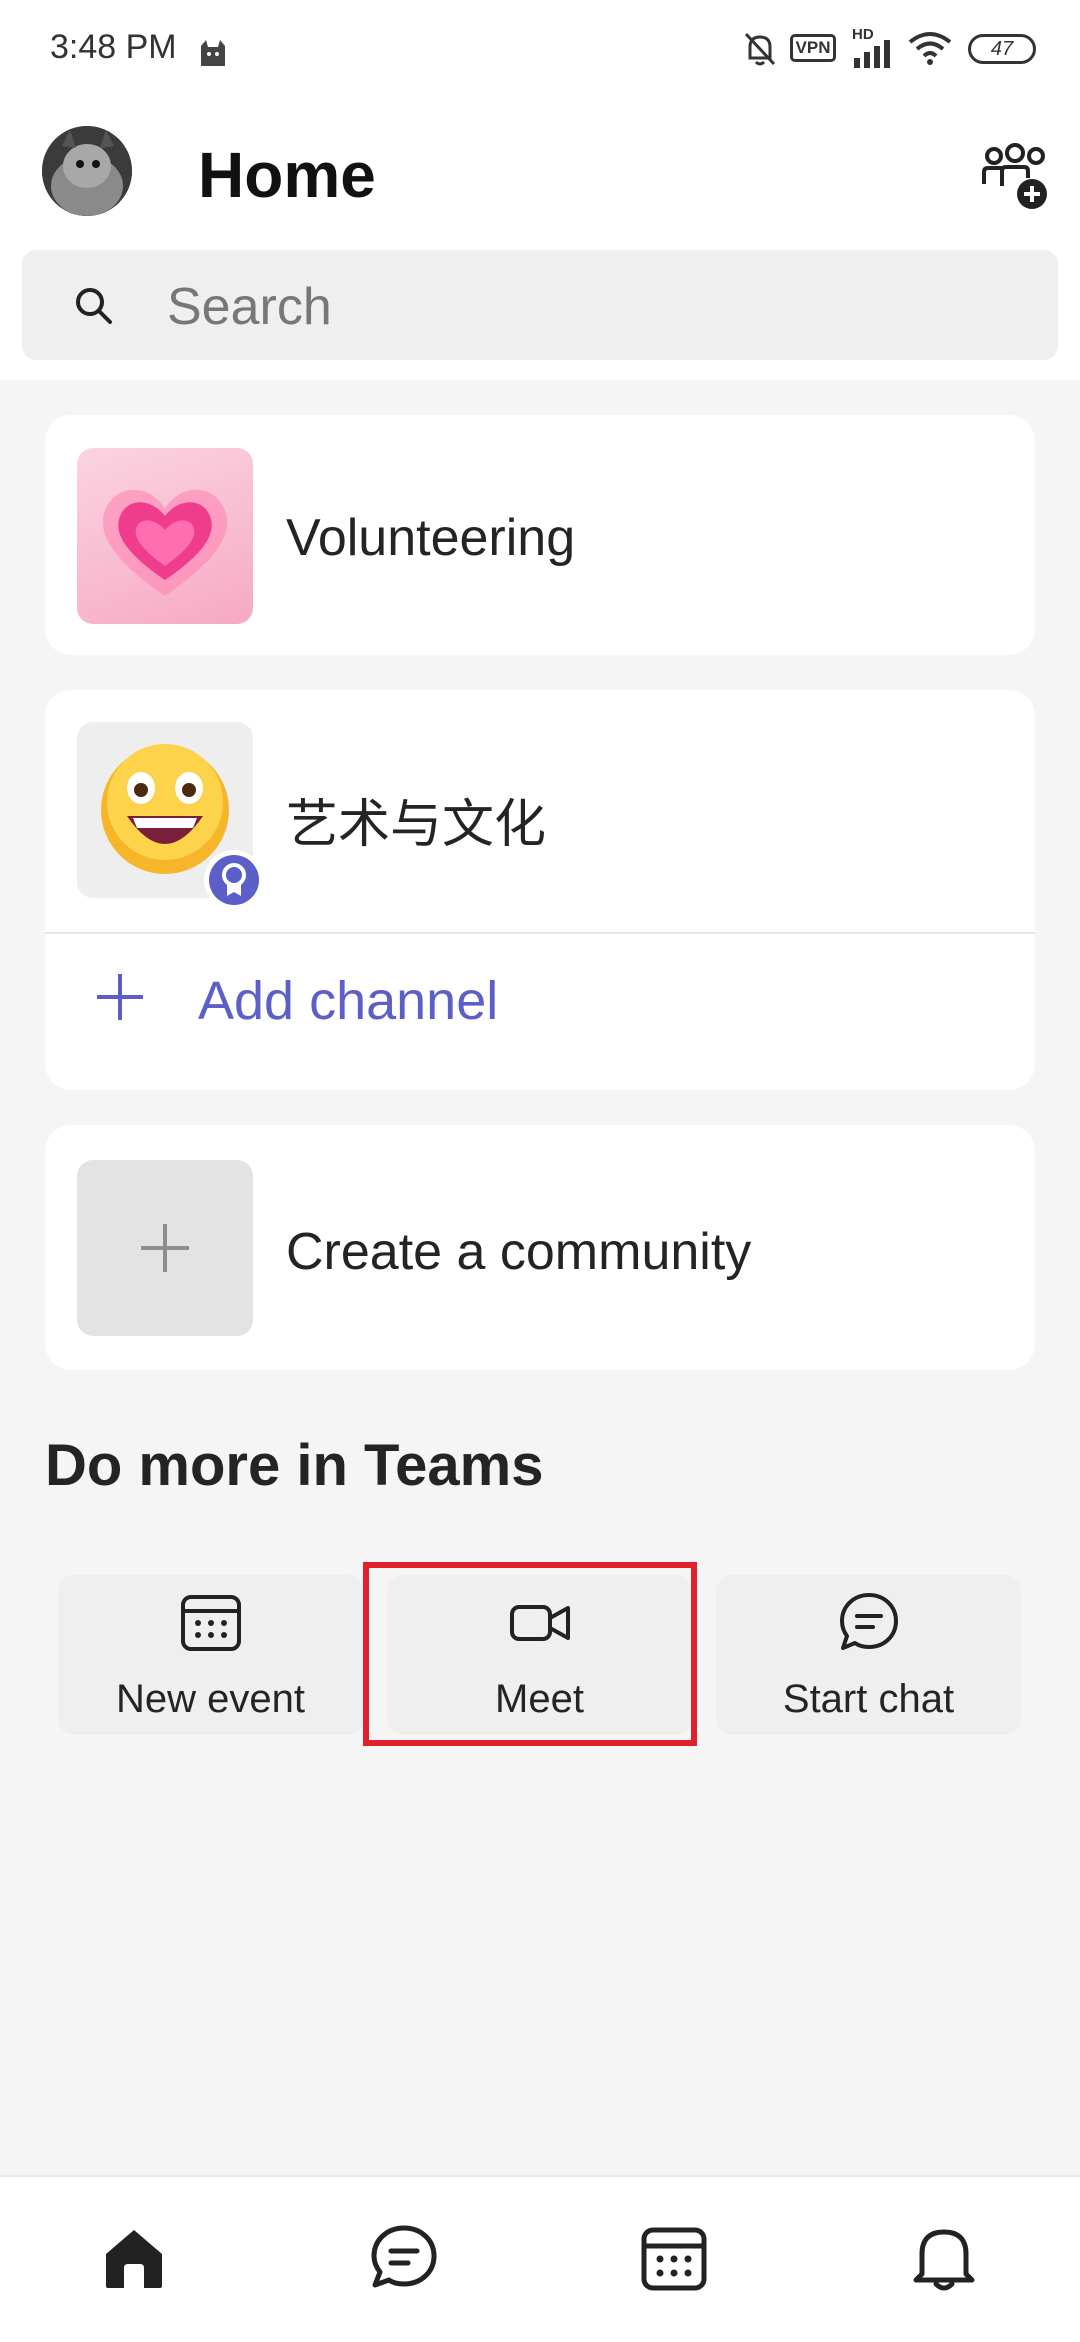  What do you see at coordinates (210, 1655) in the screenshot?
I see `new-event-button: New event` at bounding box center [210, 1655].